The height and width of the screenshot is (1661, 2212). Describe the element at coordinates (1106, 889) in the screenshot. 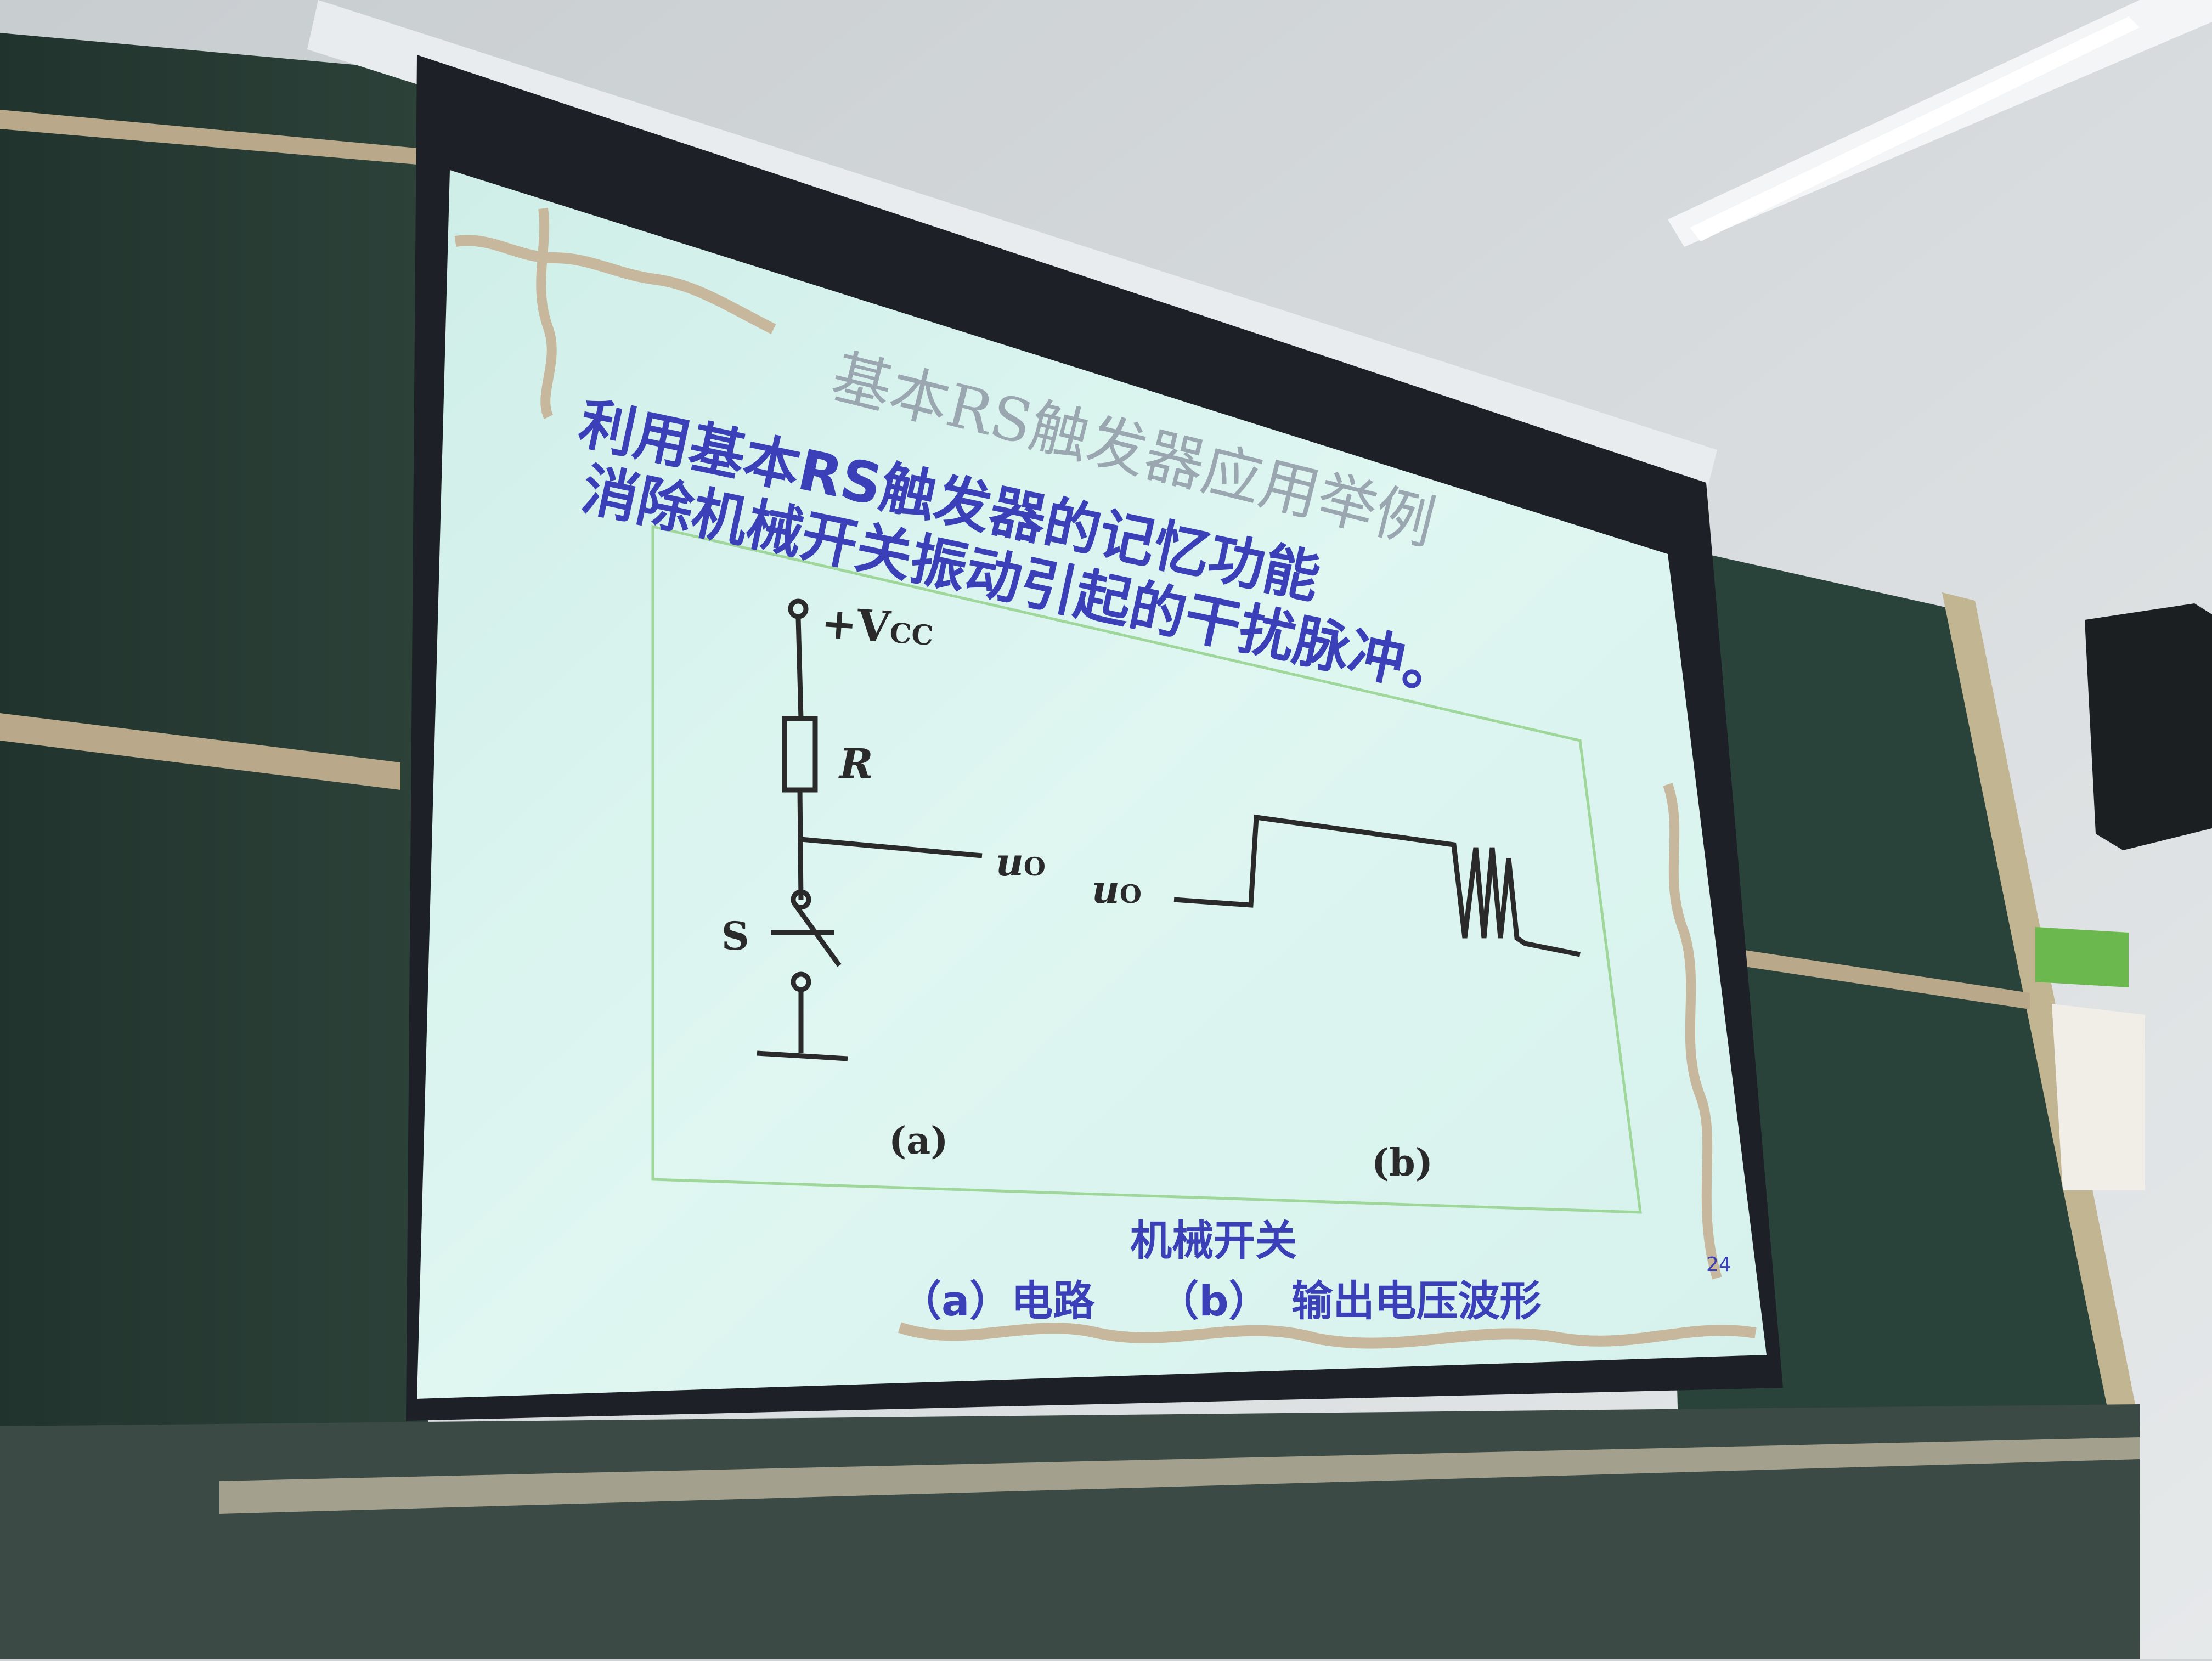

I see `uo-label-b-text: u` at that location.